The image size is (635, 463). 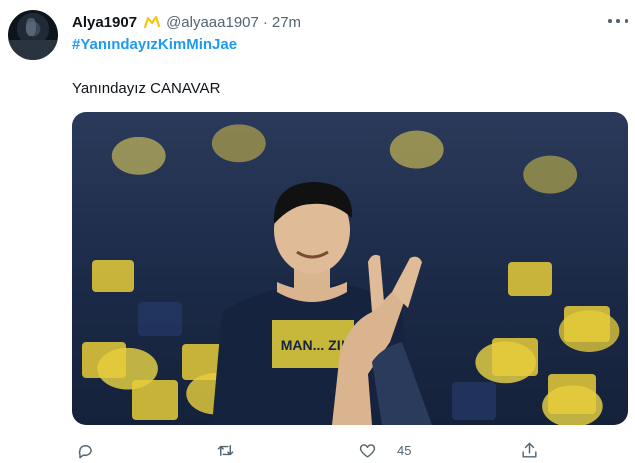 I want to click on share-button, so click(x=529, y=450).